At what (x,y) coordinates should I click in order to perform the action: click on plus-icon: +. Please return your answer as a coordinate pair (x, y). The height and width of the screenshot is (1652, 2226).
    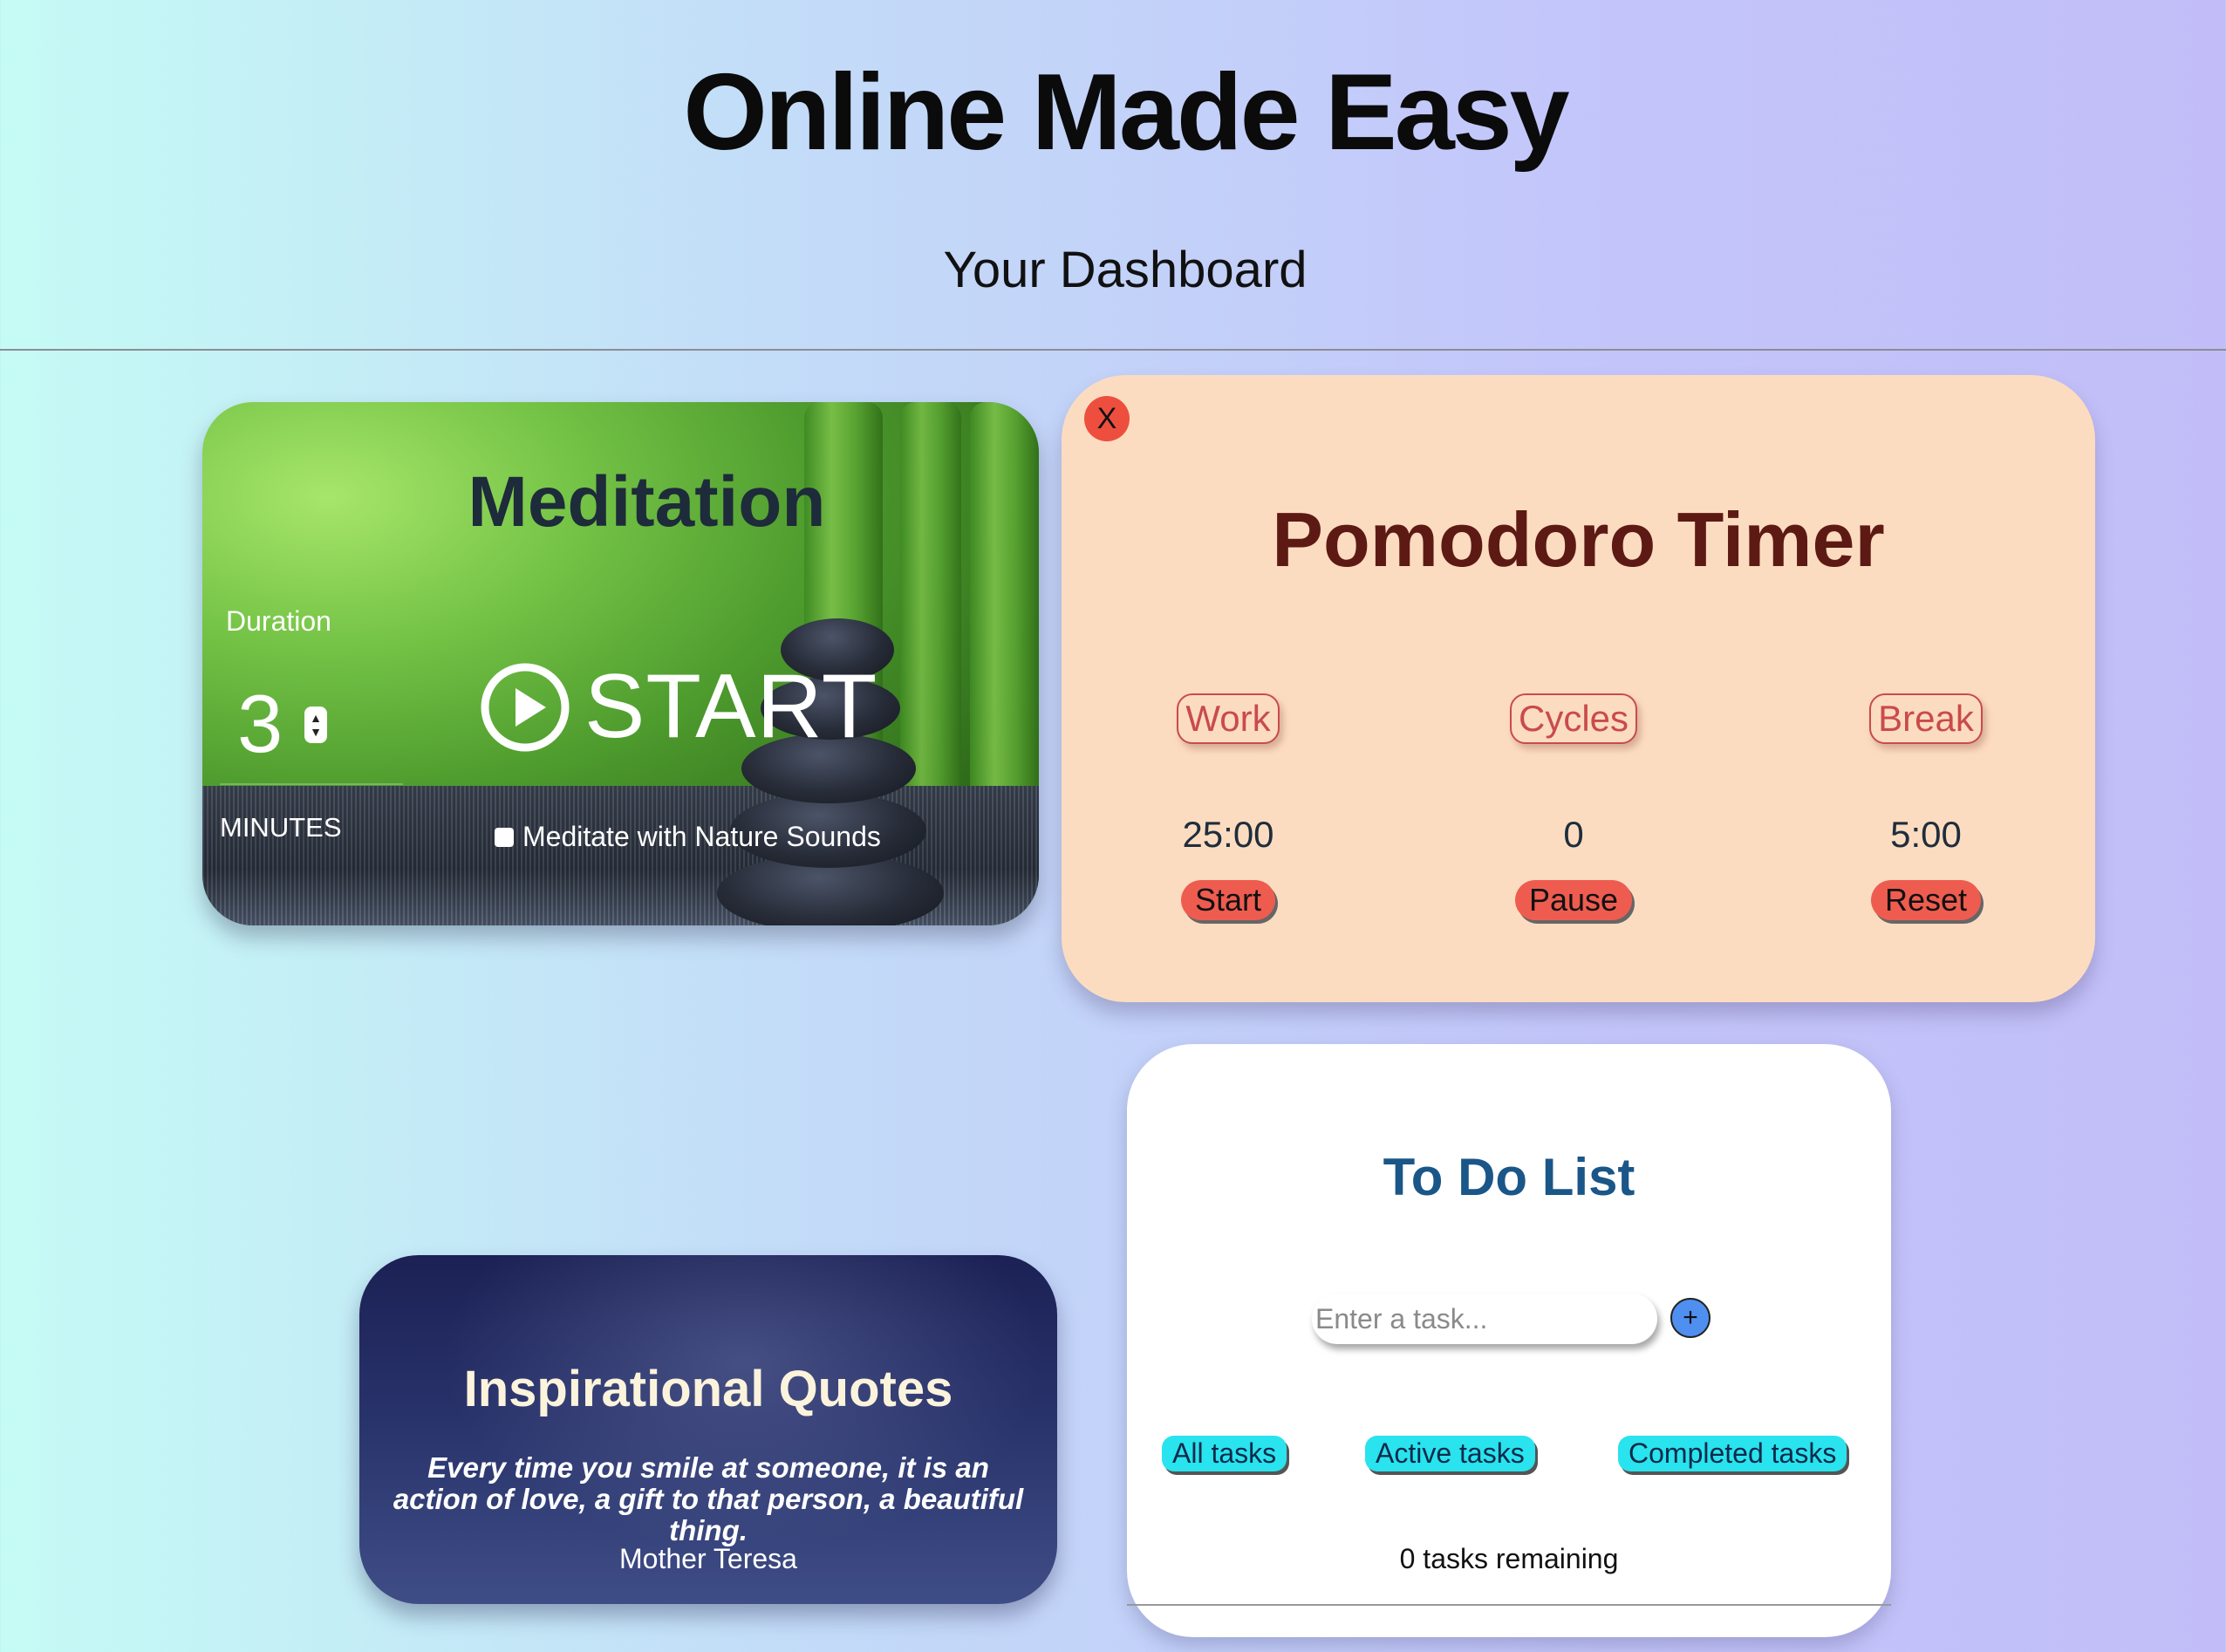
    Looking at the image, I should click on (1690, 1317).